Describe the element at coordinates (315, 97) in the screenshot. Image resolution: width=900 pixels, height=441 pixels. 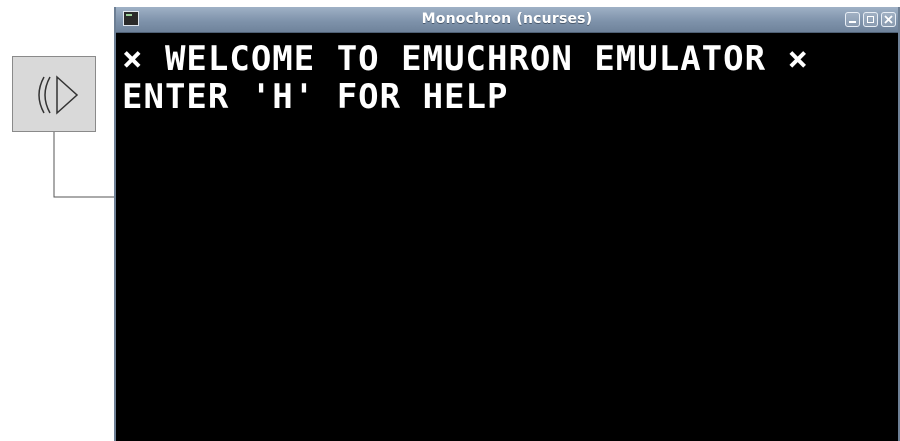
I see `help-line: ENTER 'H' FOR HELP` at that location.